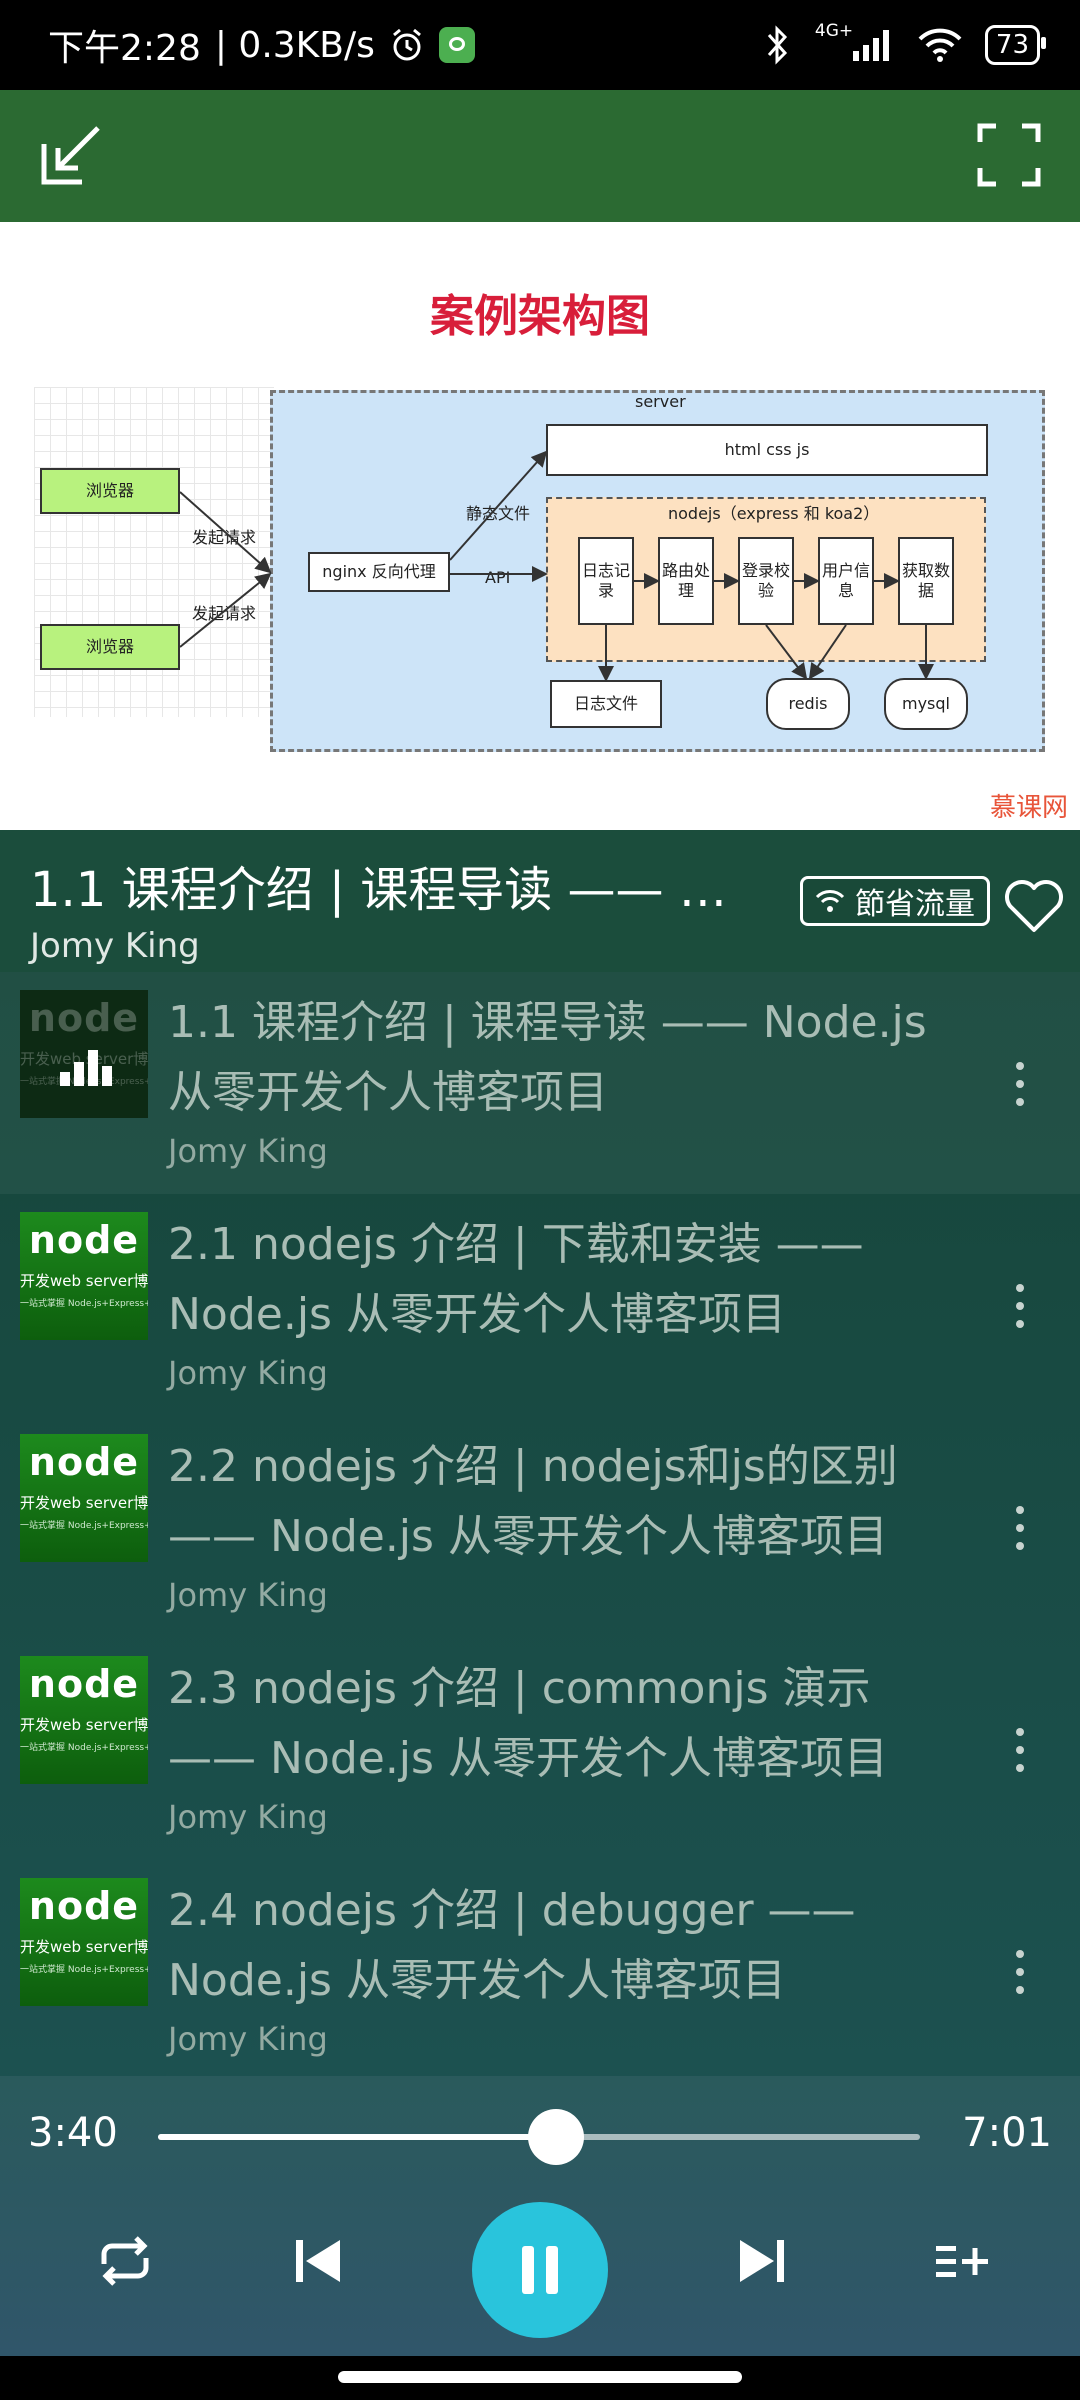 This screenshot has width=1080, height=2400. Describe the element at coordinates (540, 156) in the screenshot. I see `video-top-bar` at that location.